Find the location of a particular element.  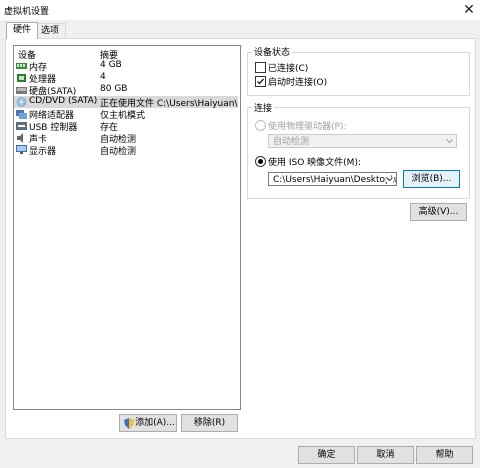

device-status-legend: 设备状态 is located at coordinates (272, 51).